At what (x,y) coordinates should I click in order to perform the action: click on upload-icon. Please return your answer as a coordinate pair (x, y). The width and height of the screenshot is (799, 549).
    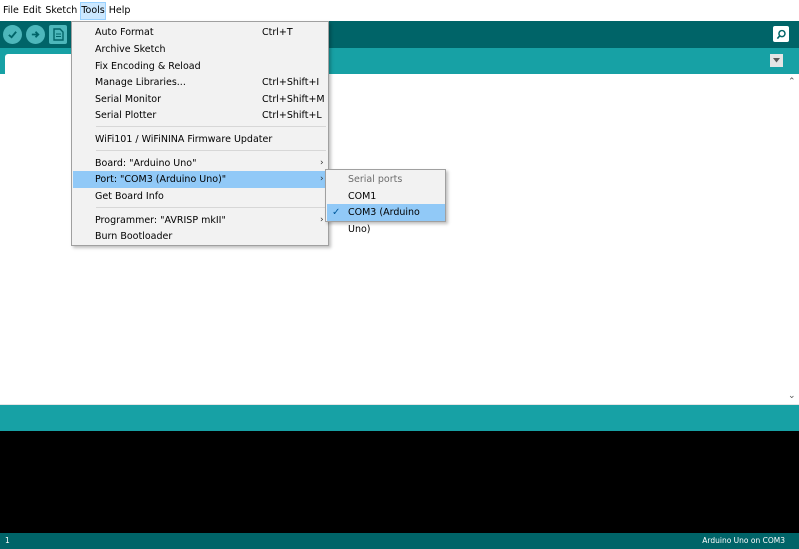
    Looking at the image, I should click on (35, 34).